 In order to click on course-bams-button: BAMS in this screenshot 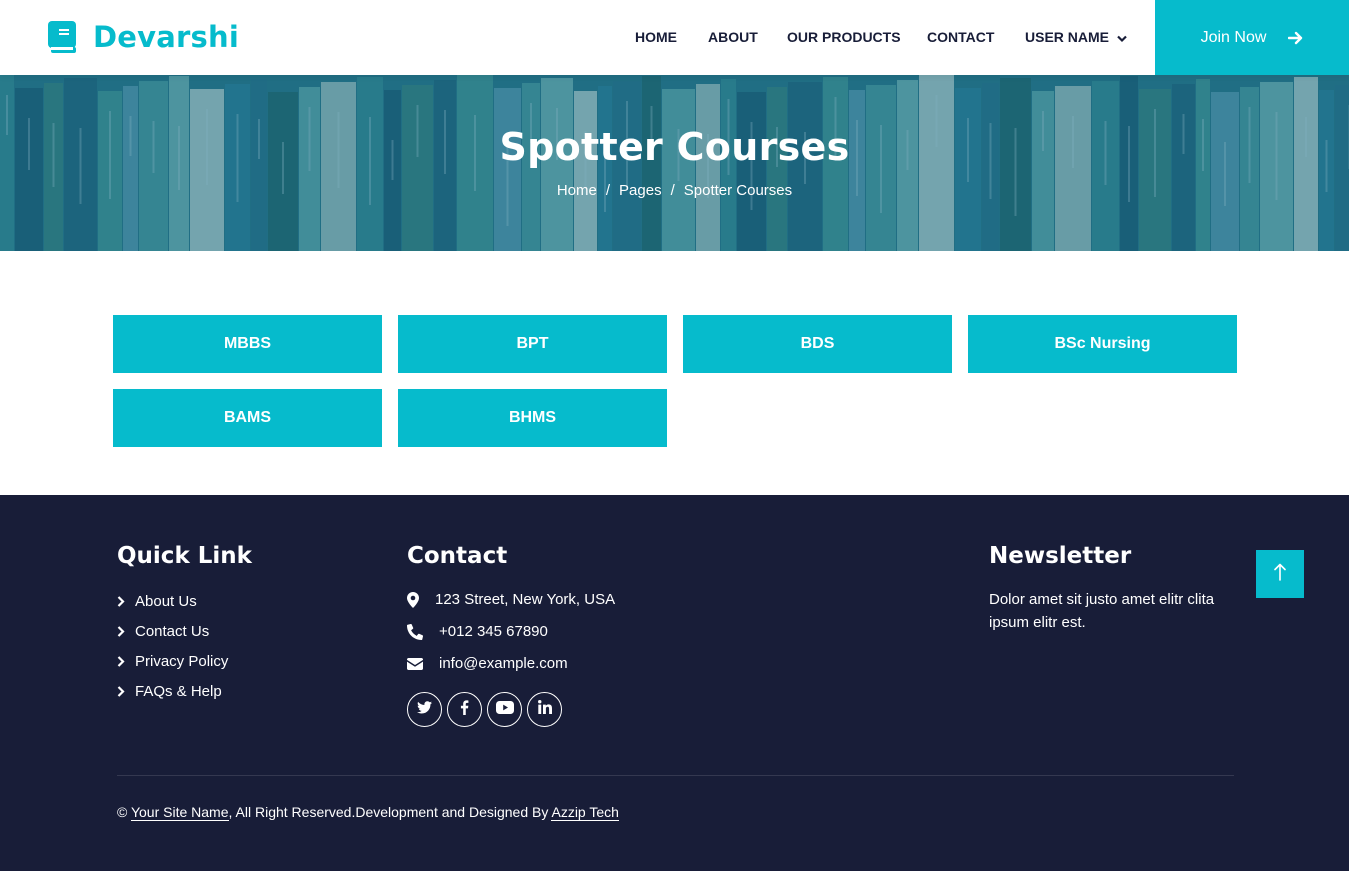, I will do `click(247, 418)`.